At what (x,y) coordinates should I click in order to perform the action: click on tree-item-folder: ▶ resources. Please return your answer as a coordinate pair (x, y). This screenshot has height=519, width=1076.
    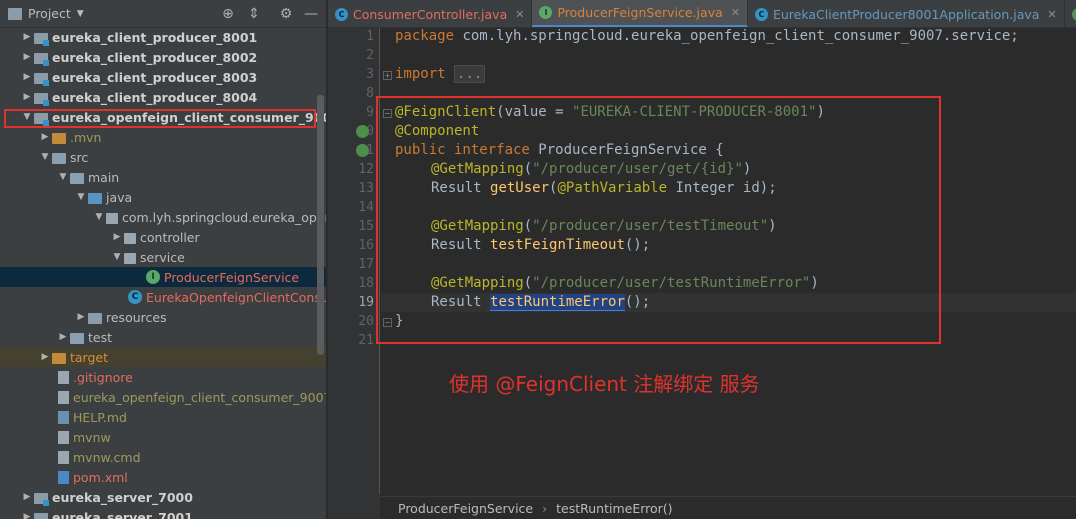
    Looking at the image, I should click on (163, 317).